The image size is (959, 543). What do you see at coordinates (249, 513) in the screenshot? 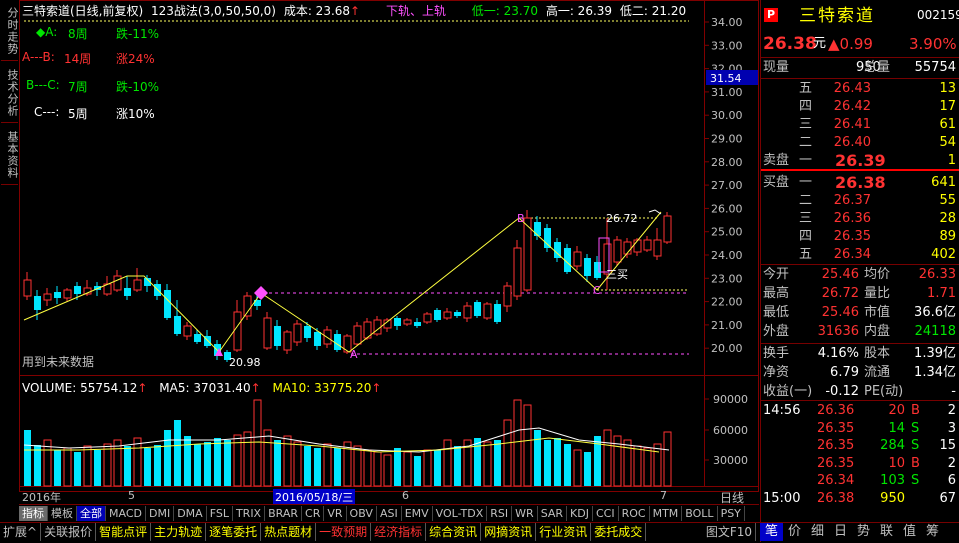
I see `indicator-tab-trix: TRIX` at bounding box center [249, 513].